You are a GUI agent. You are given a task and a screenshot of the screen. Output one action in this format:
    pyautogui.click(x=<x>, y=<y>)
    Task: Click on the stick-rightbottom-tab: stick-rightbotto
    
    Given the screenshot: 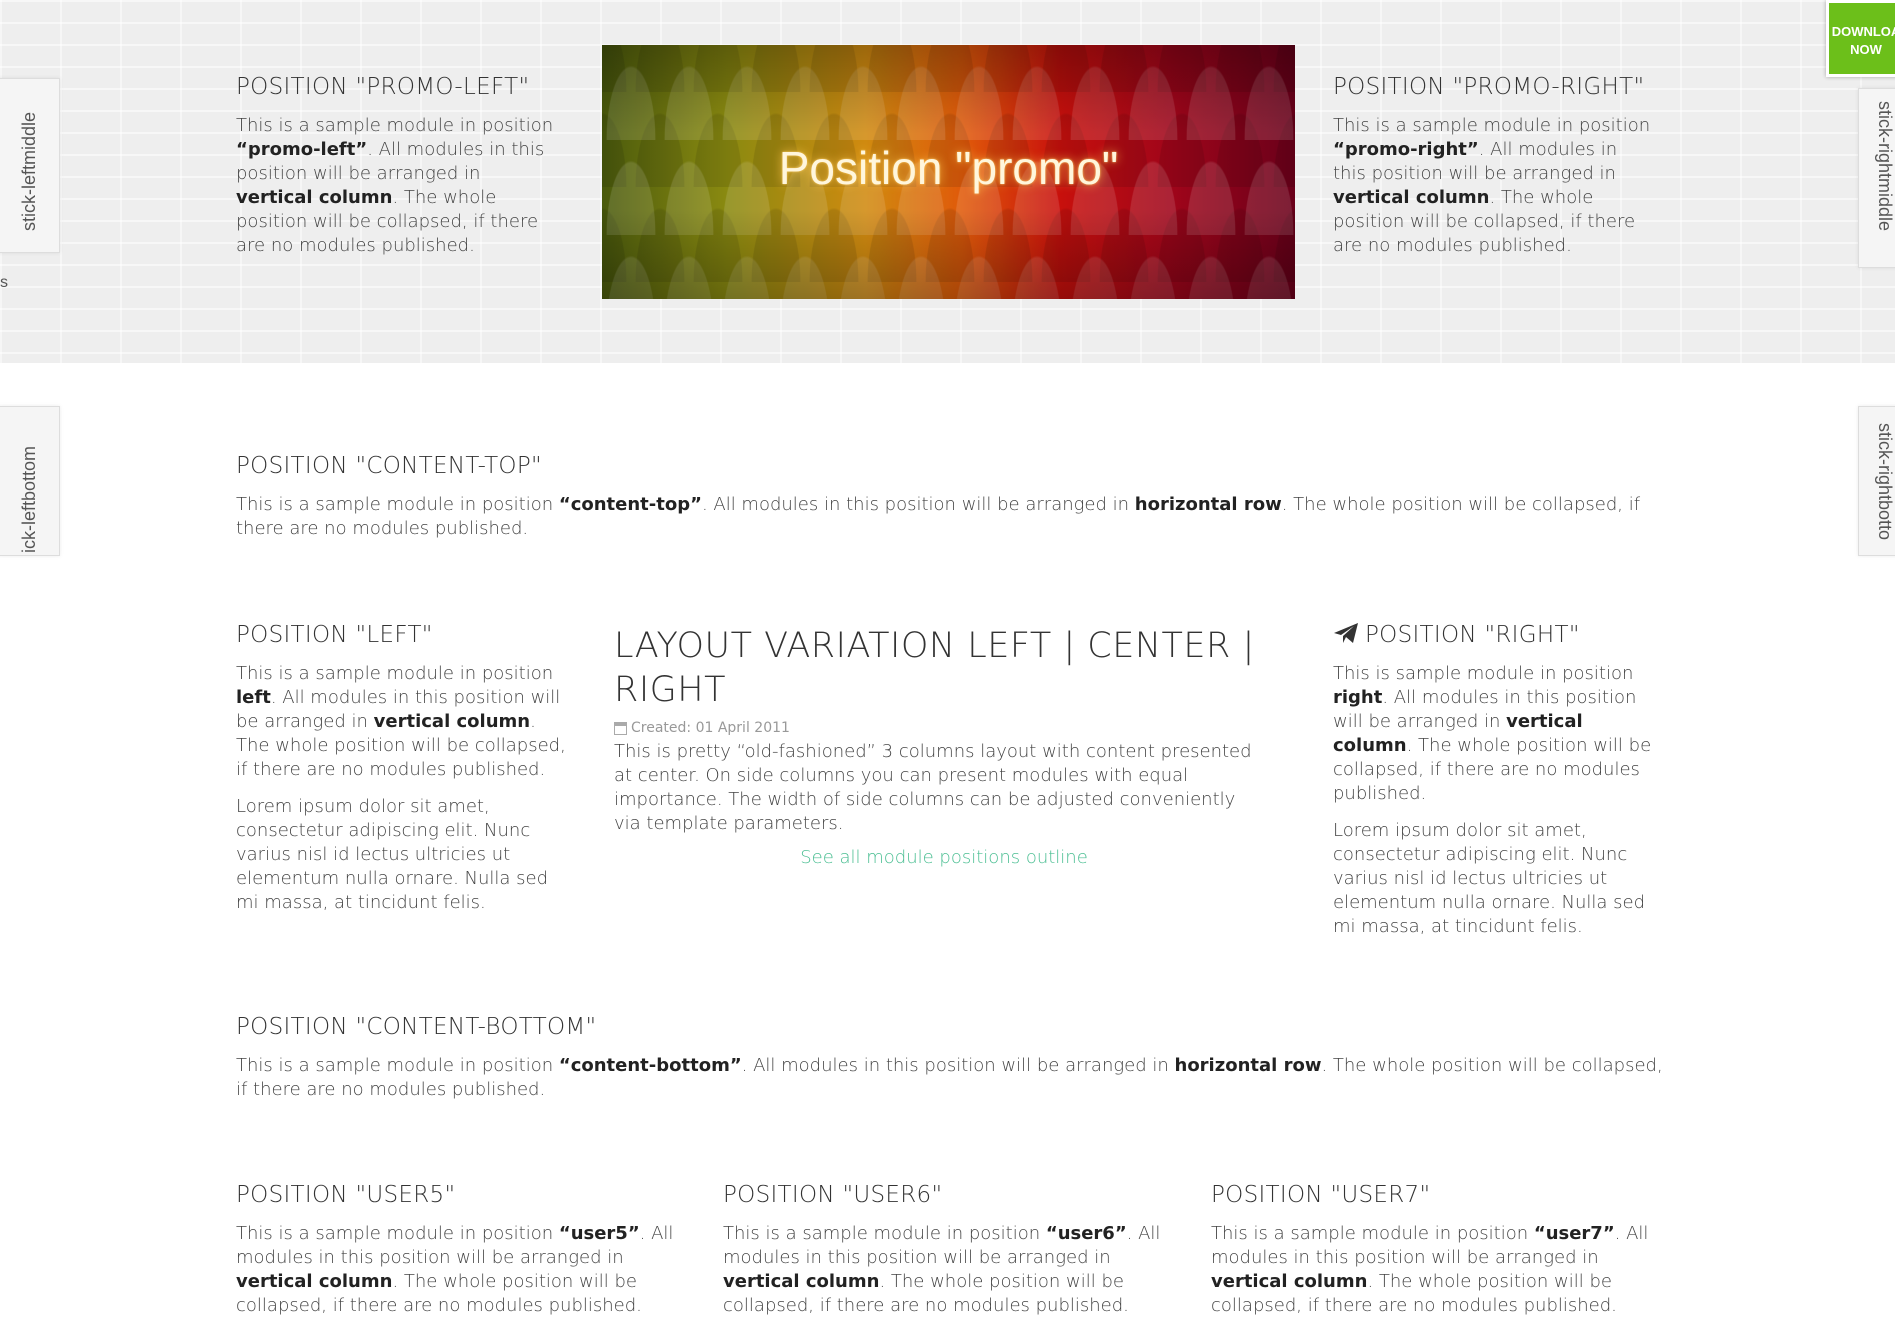 What is the action you would take?
    pyautogui.click(x=1876, y=481)
    